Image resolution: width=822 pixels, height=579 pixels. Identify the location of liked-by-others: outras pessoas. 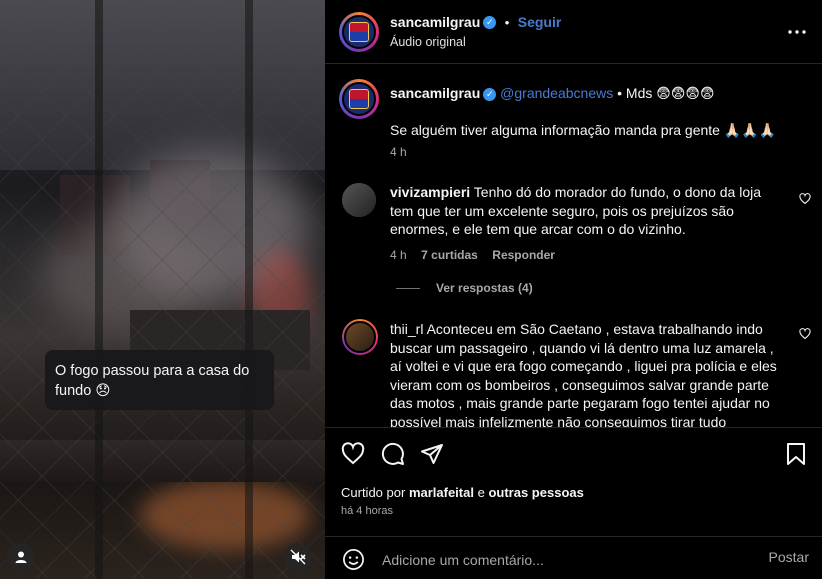
(535, 492).